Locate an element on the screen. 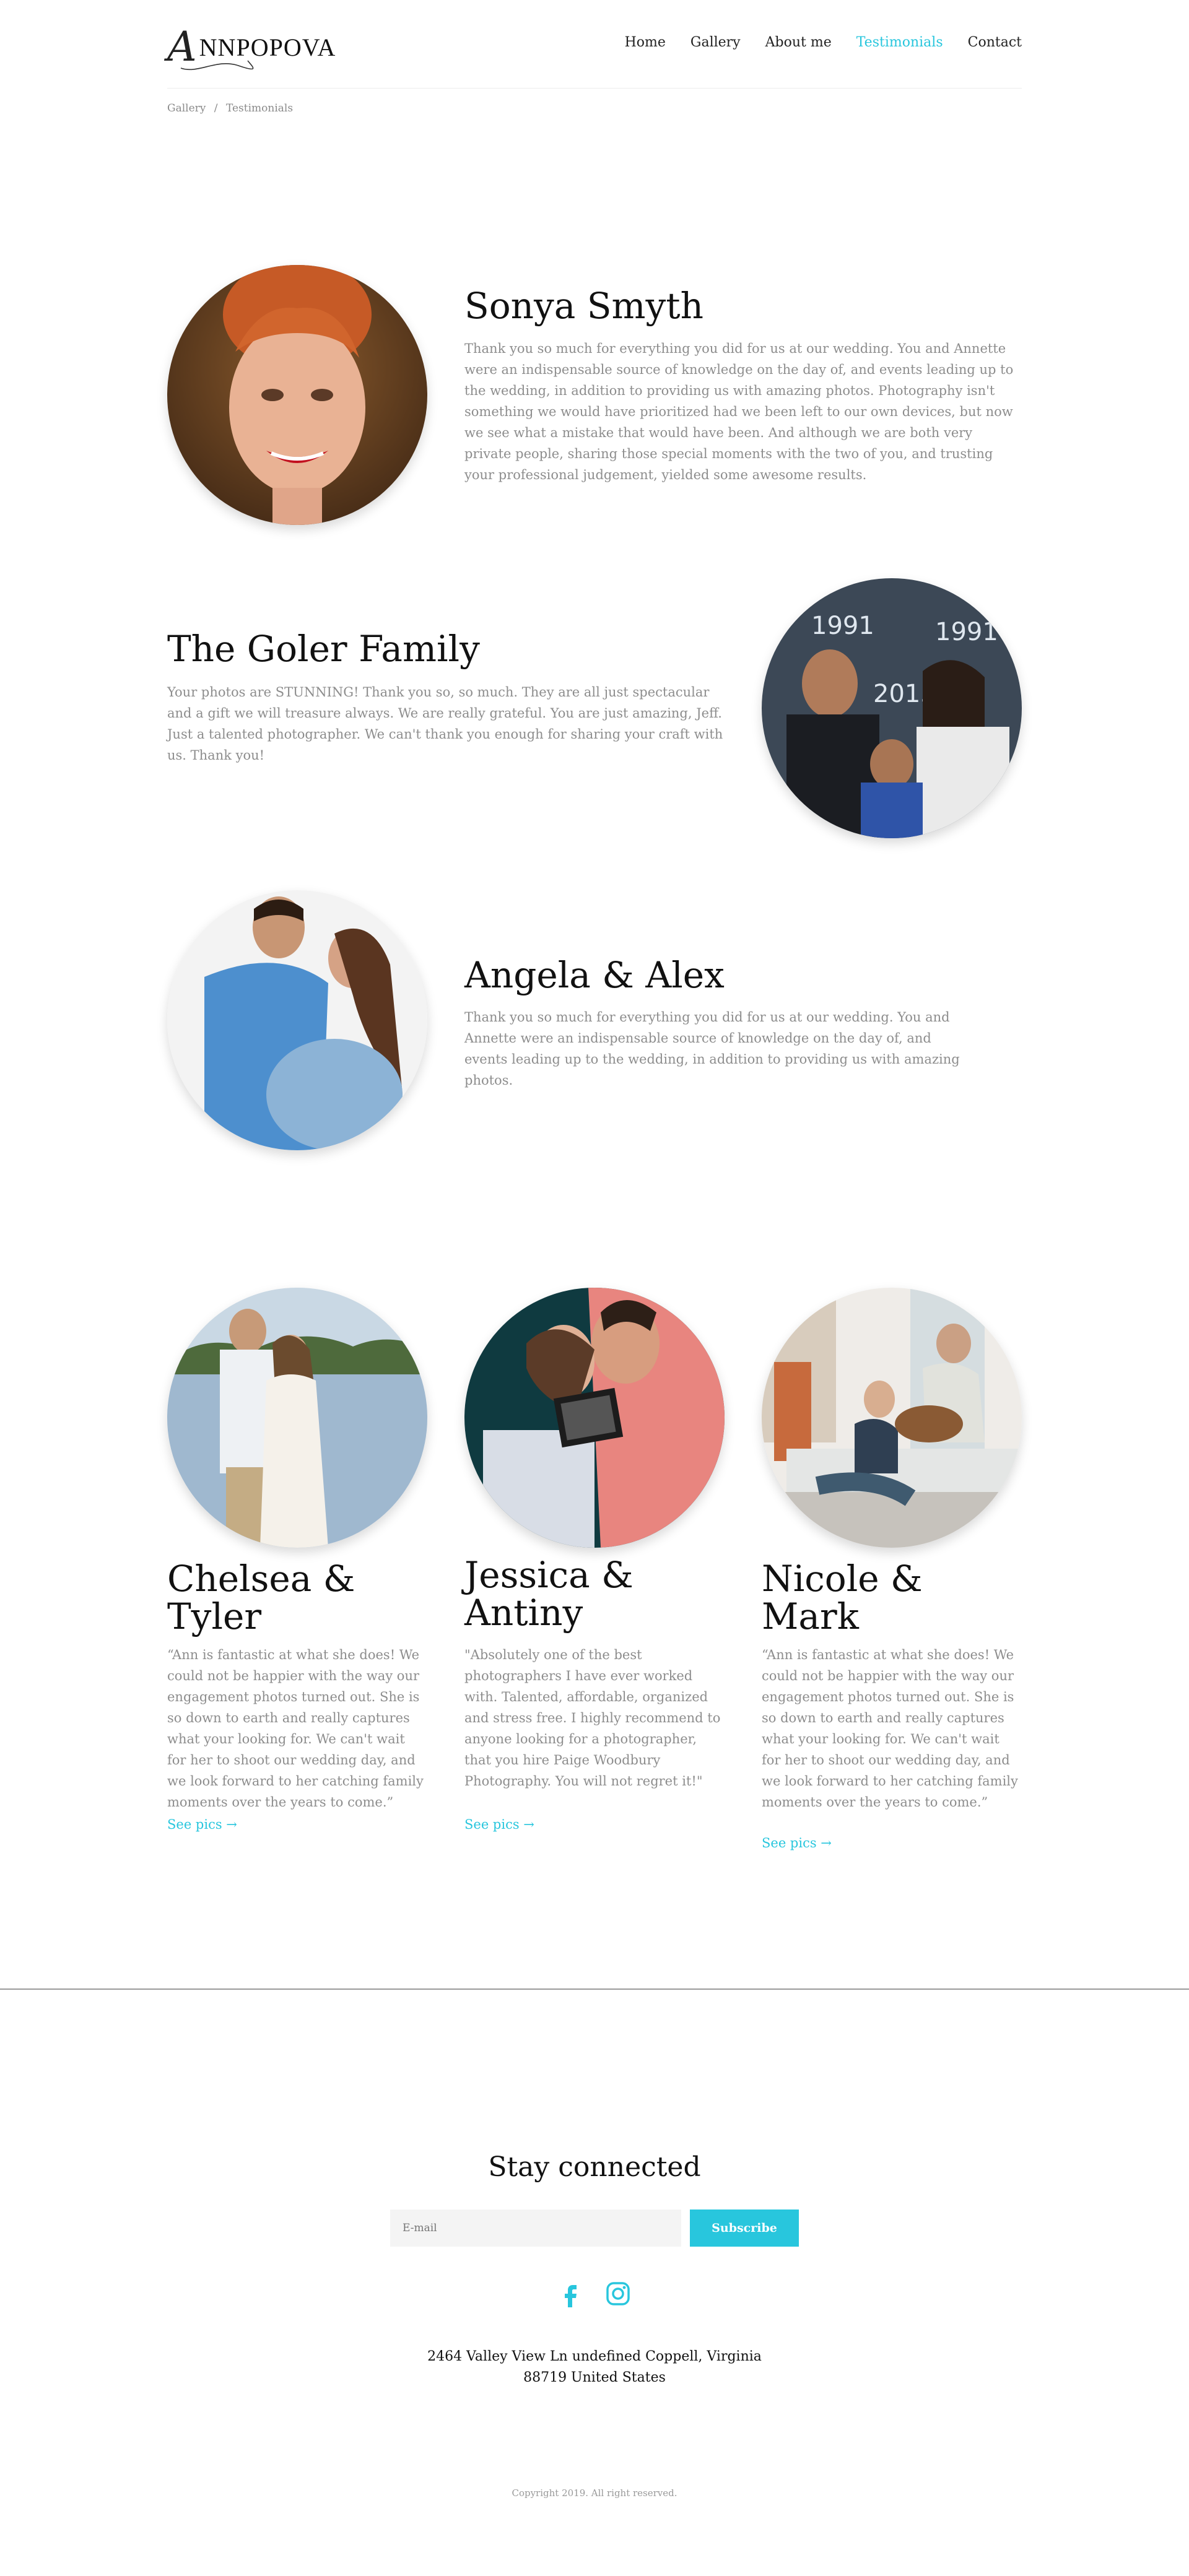 The image size is (1189, 2576). testimonial-name: Sonya Smyth is located at coordinates (583, 306).